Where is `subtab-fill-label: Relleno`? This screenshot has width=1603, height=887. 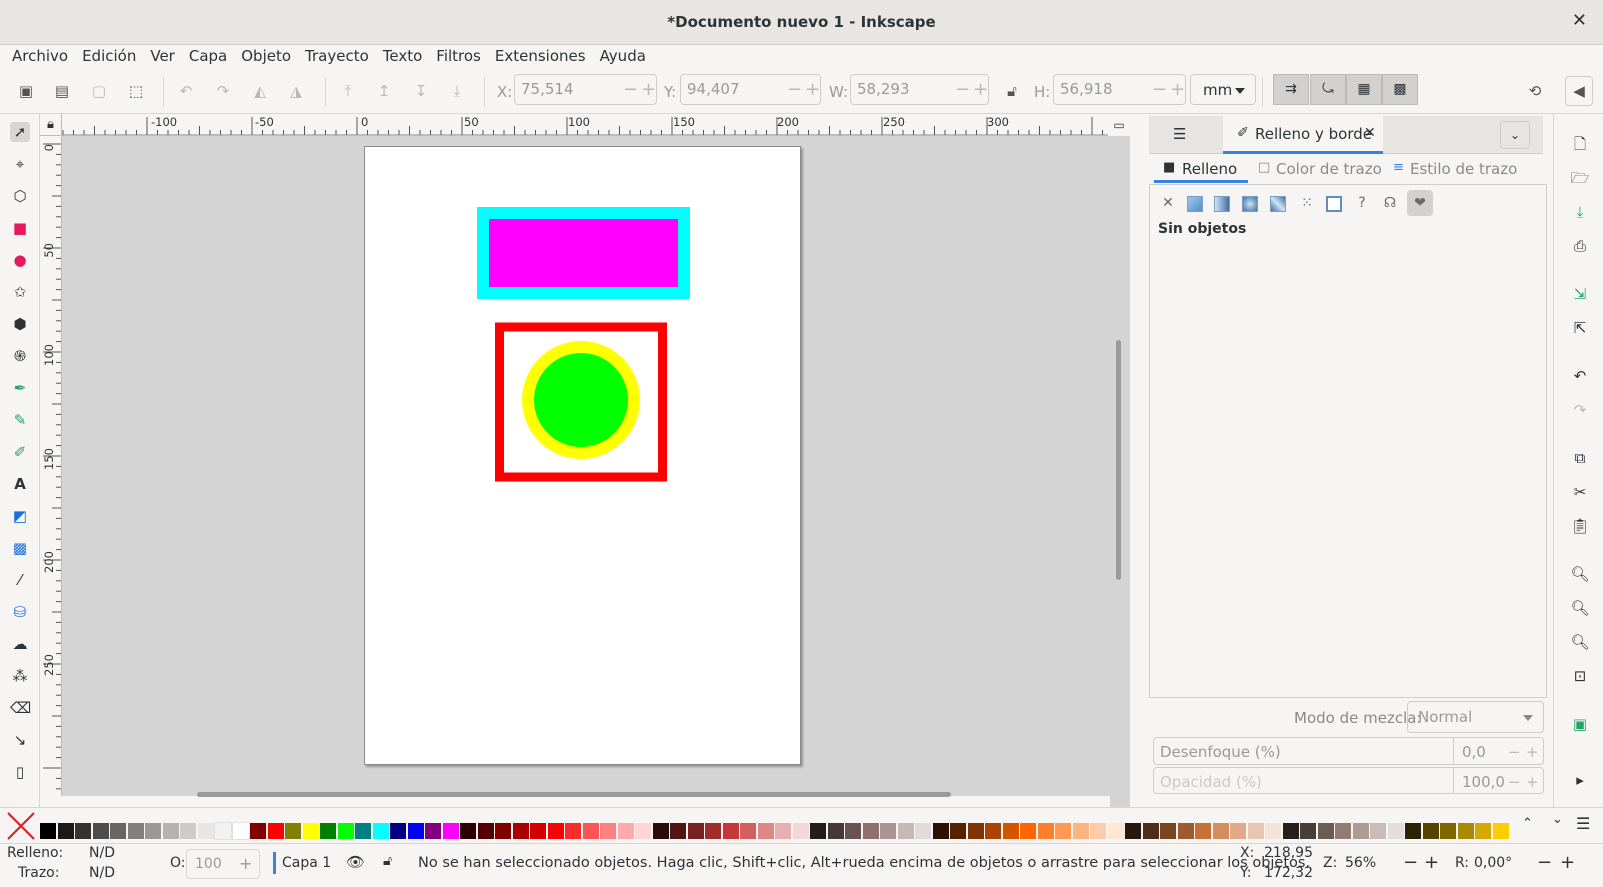 subtab-fill-label: Relleno is located at coordinates (1209, 169).